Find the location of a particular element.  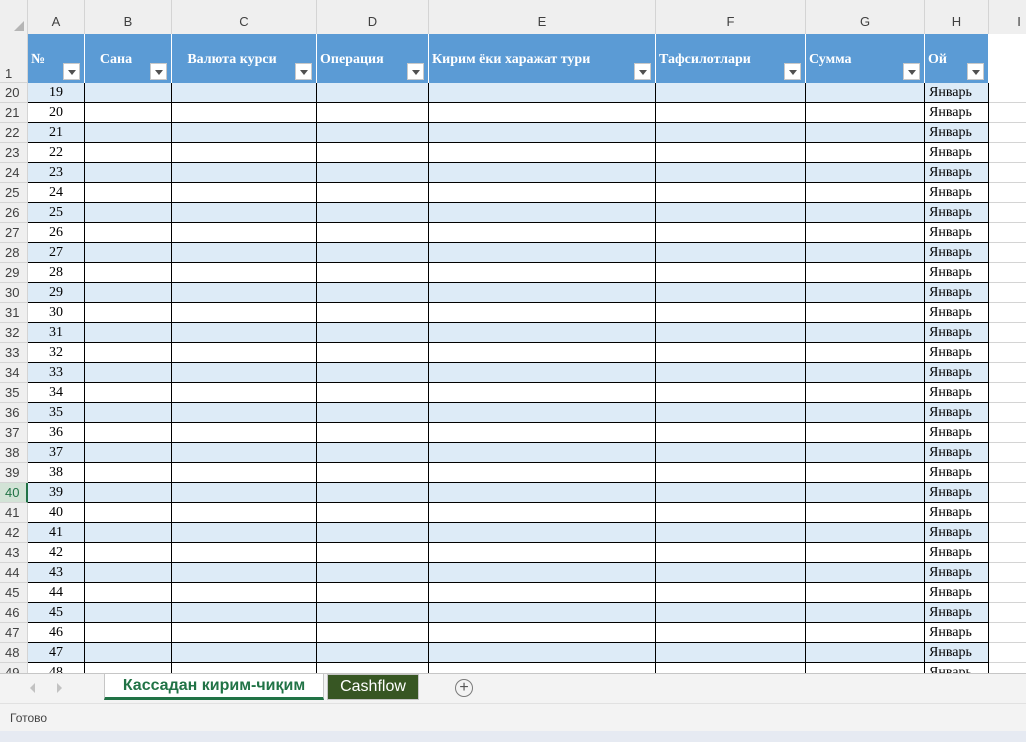

row-header: 35 is located at coordinates (14, 393).